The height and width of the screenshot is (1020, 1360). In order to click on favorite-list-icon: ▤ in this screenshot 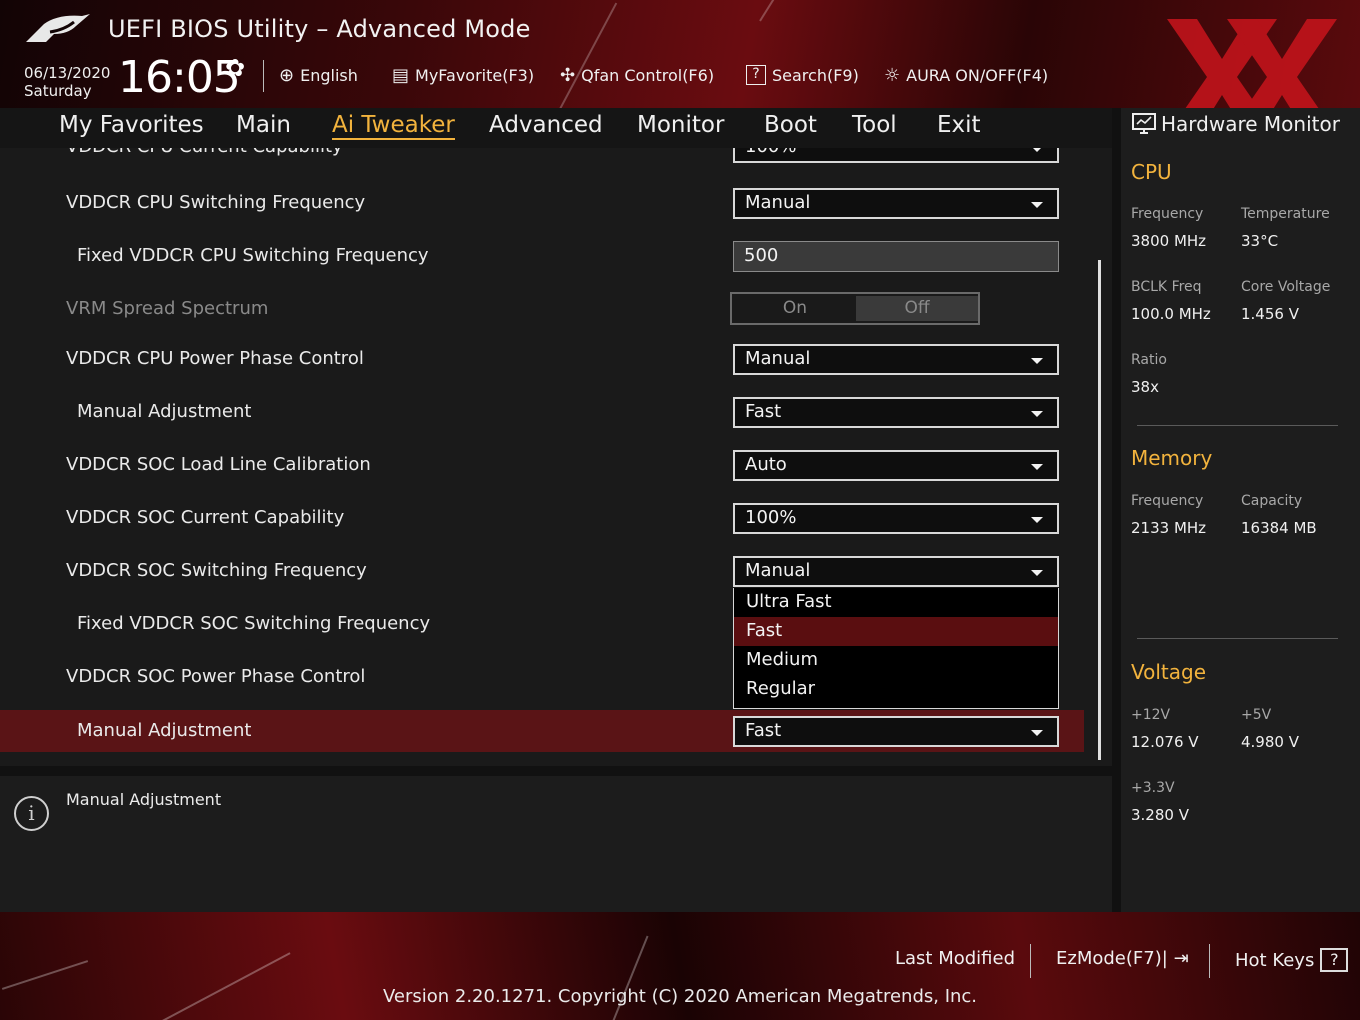, I will do `click(401, 75)`.